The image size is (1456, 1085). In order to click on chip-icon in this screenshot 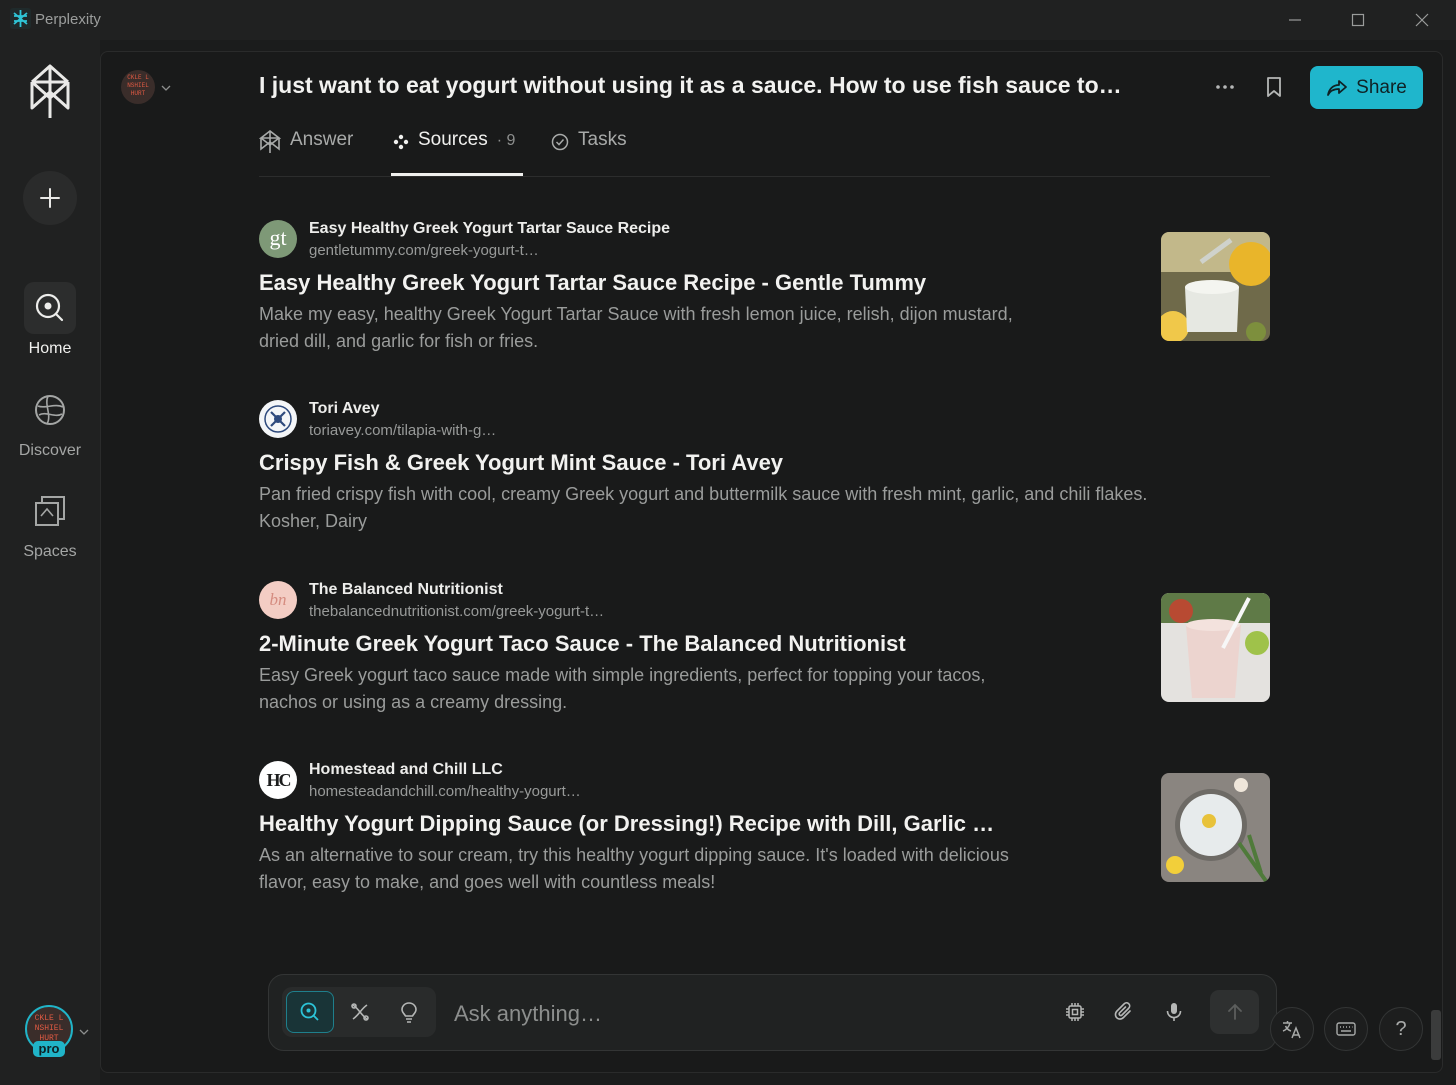, I will do `click(1075, 1012)`.